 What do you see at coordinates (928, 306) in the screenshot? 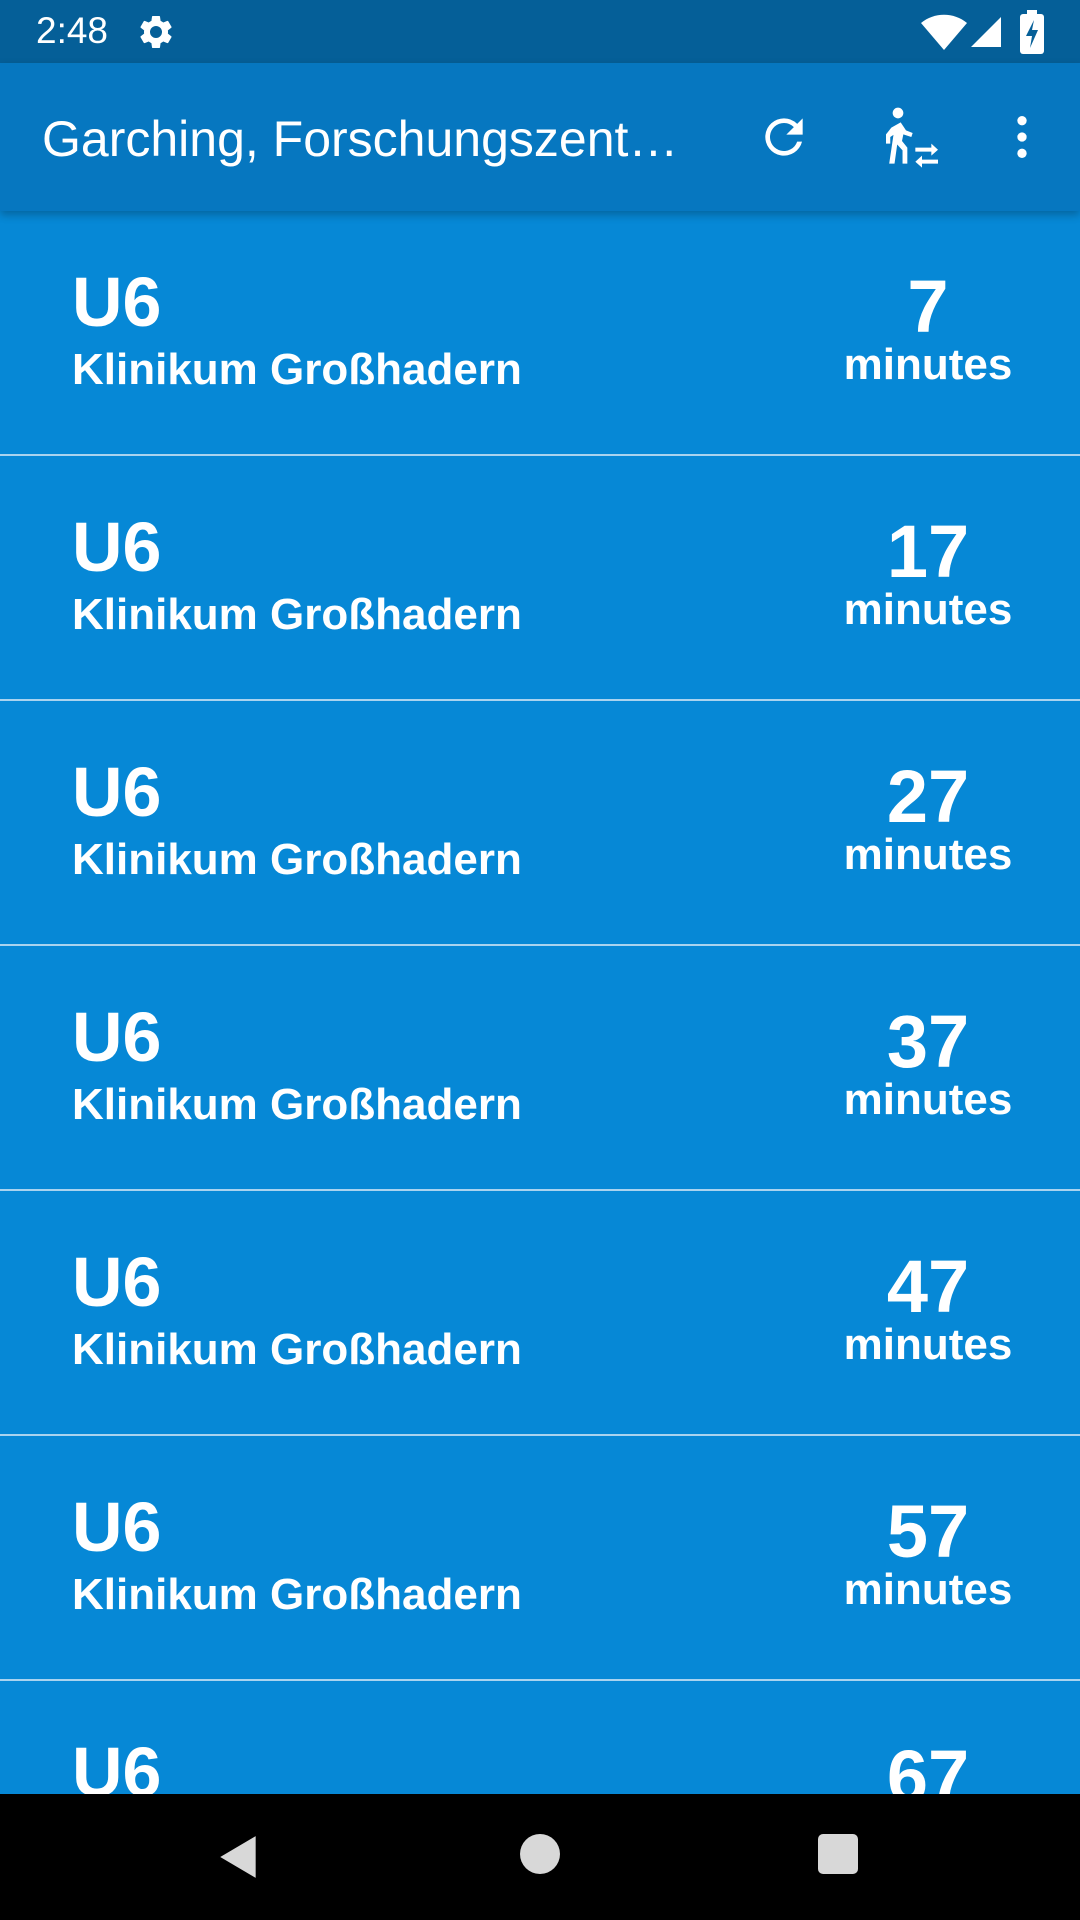
I see `minutes-value: 7` at bounding box center [928, 306].